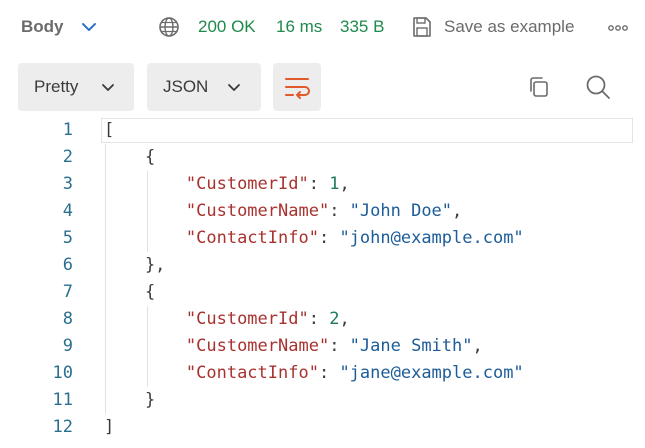  Describe the element at coordinates (598, 87) in the screenshot. I see `search-icon` at that location.